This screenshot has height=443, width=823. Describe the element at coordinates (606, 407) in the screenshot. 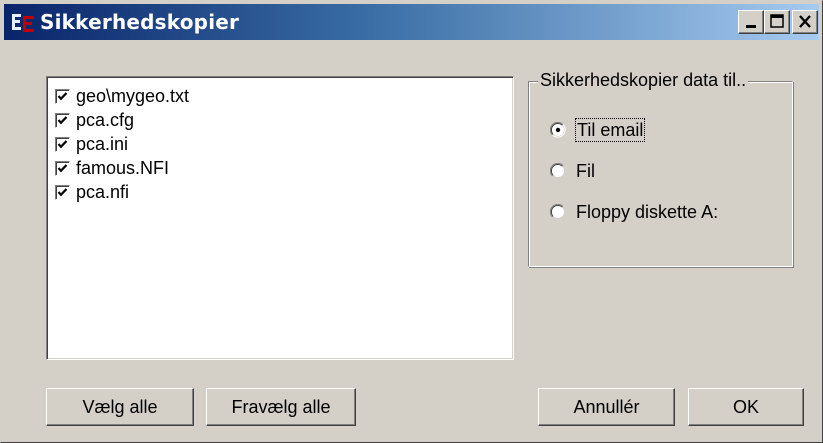

I see `cancel-button: Annullér` at that location.